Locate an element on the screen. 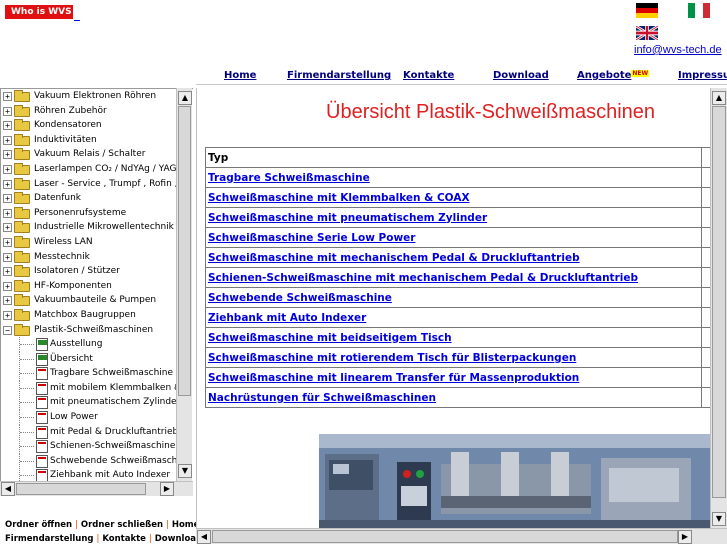  tree-folder-item: + Industrielle Mikrowellentechnik is located at coordinates (89, 227).